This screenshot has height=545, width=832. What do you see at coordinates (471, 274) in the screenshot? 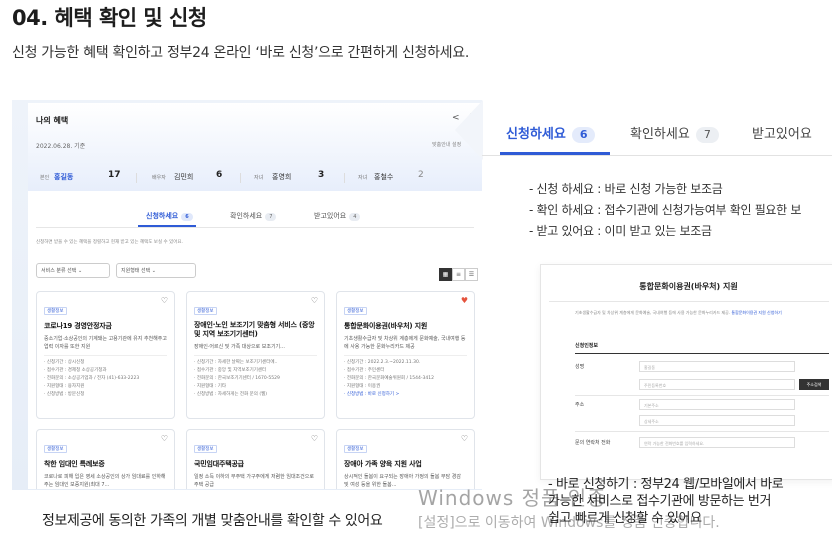
I see `compact-view-icon: ☰` at bounding box center [471, 274].